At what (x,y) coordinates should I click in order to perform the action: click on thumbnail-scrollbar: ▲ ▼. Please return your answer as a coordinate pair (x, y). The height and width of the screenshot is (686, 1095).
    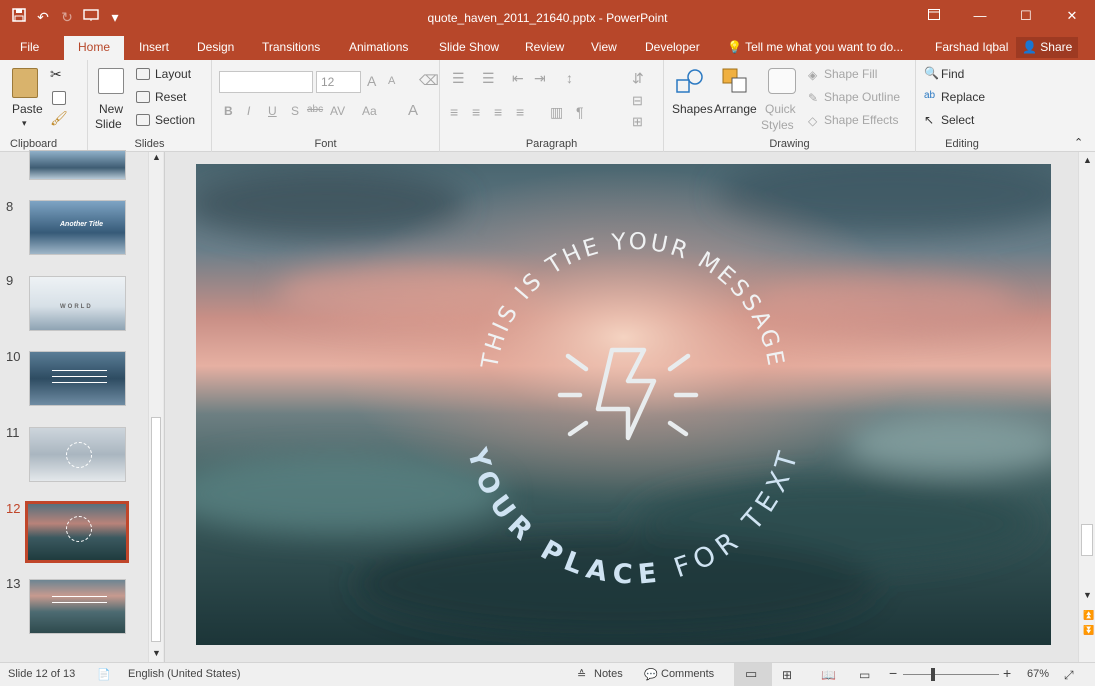
    Looking at the image, I should click on (155, 407).